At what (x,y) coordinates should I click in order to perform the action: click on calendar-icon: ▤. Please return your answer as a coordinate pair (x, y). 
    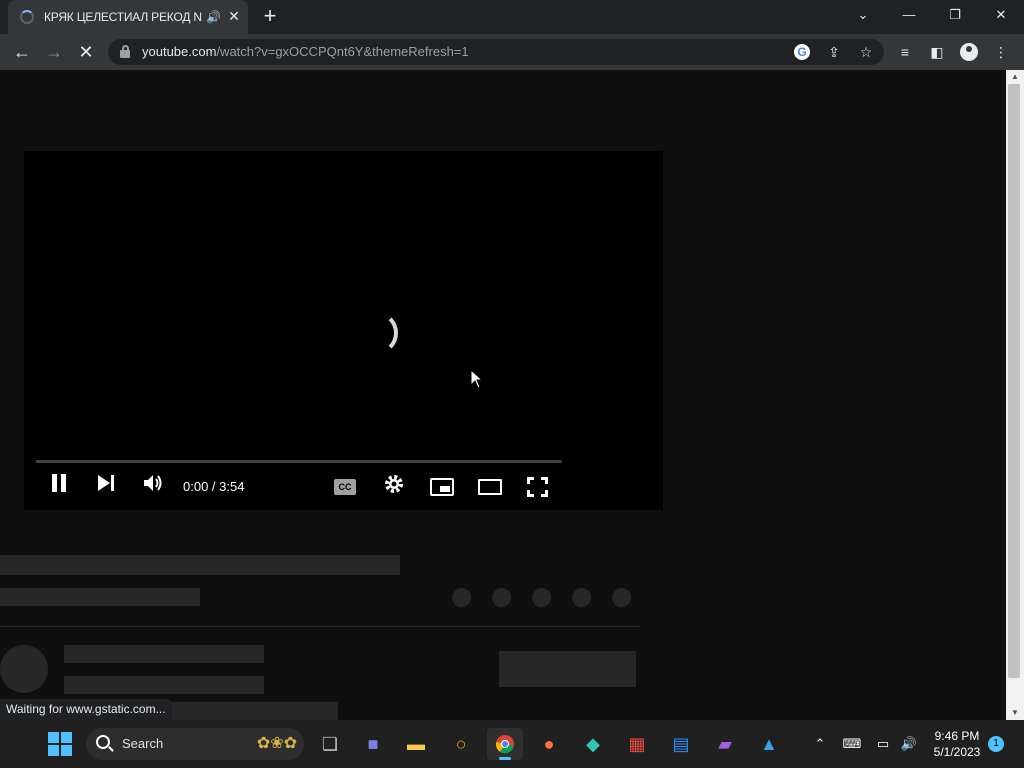
    Looking at the image, I should click on (681, 744).